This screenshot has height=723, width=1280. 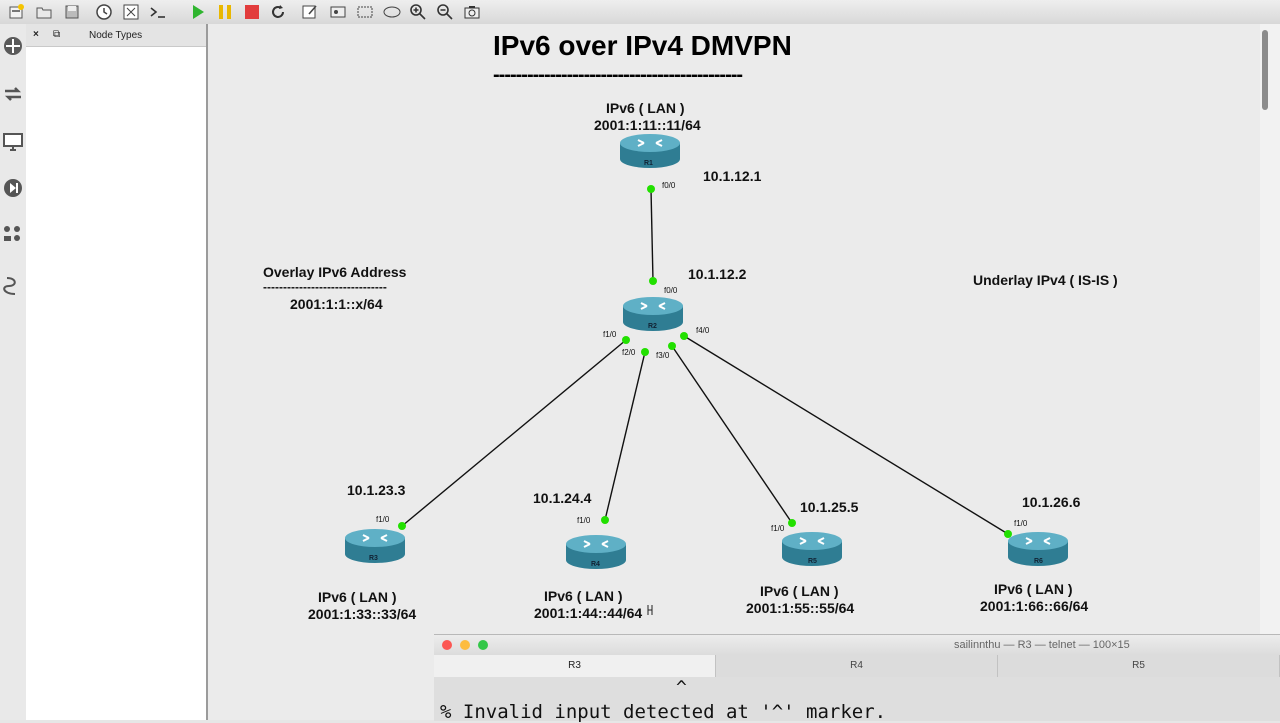 What do you see at coordinates (732, 434) in the screenshot?
I see `link-r2-r5` at bounding box center [732, 434].